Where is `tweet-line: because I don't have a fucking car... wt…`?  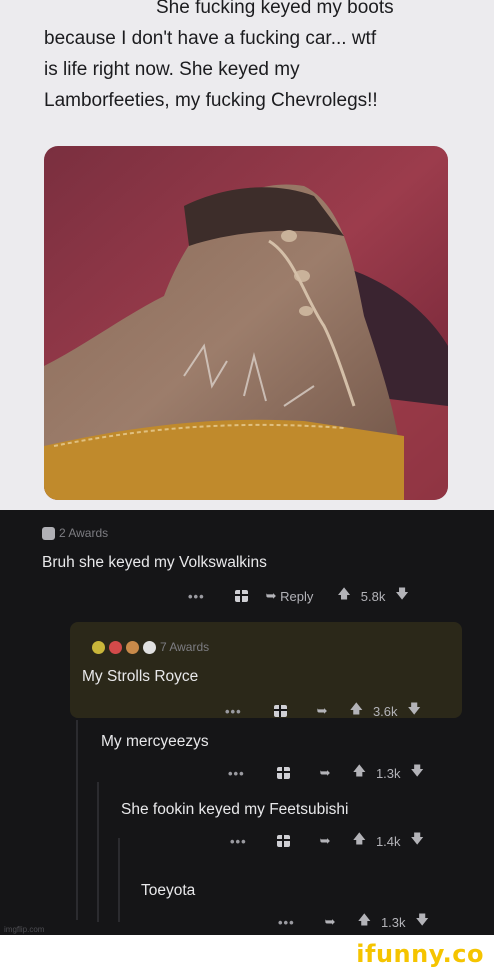 tweet-line: because I don't have a fucking car... wt… is located at coordinates (210, 38).